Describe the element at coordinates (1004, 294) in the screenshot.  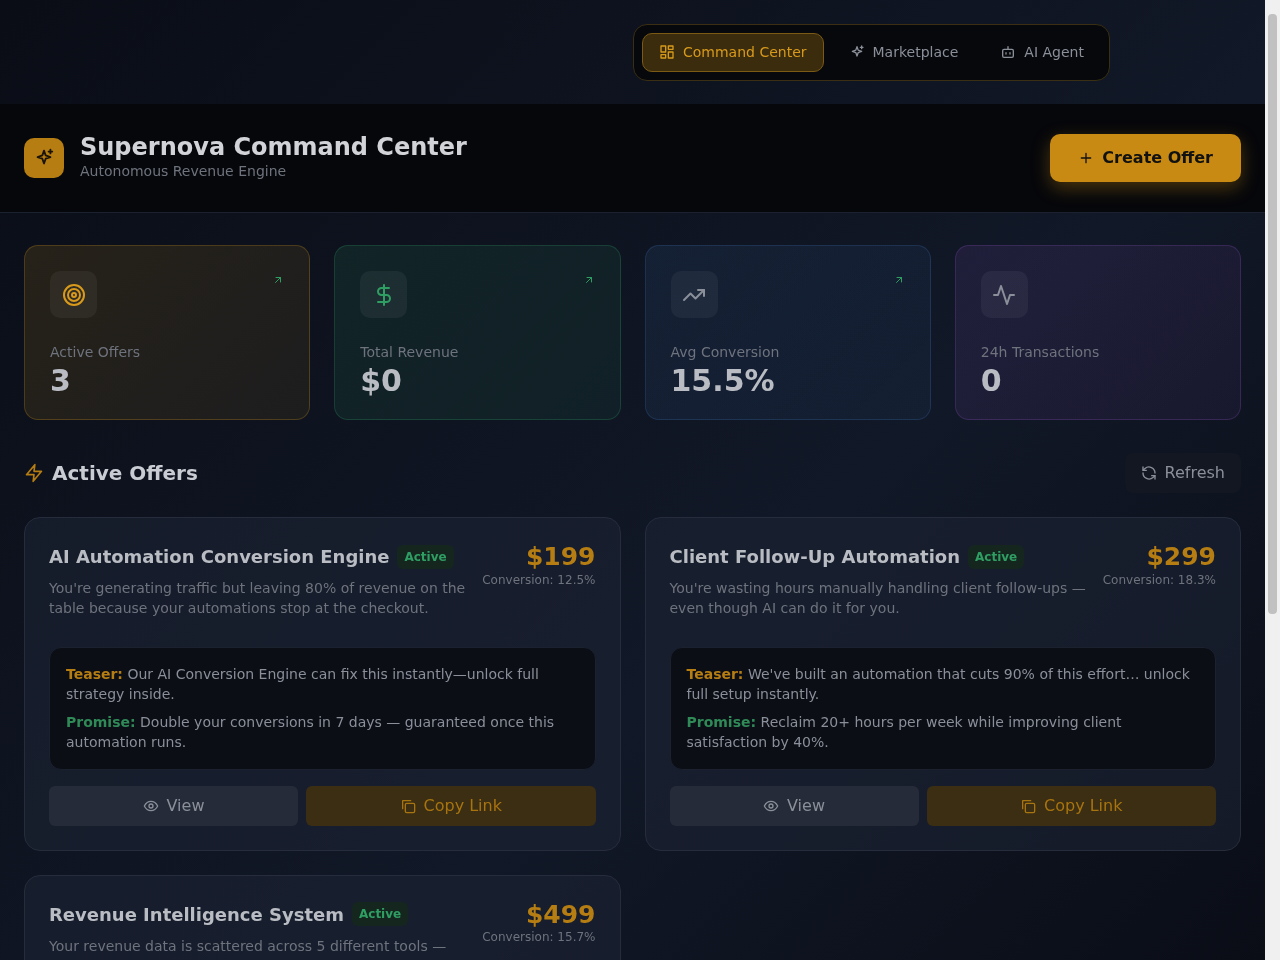
I see `pulse-icon` at that location.